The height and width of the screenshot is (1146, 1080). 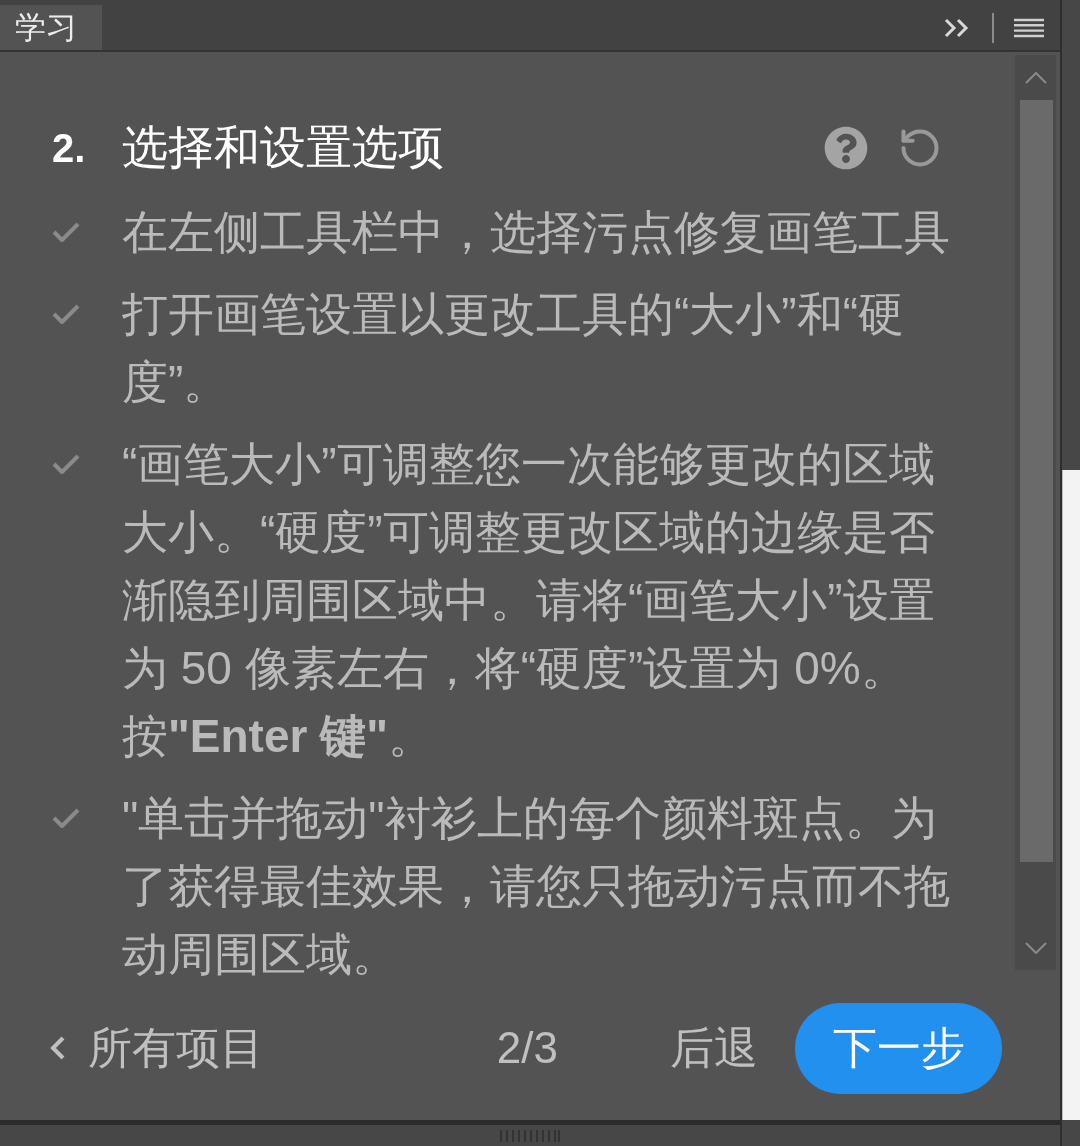 I want to click on instruction-text: "单击并拖动"衬衫上的每个颜料斑点。为了获得最佳效果，请您只拖动污点而不拖动周围区域。, so click(x=536, y=886).